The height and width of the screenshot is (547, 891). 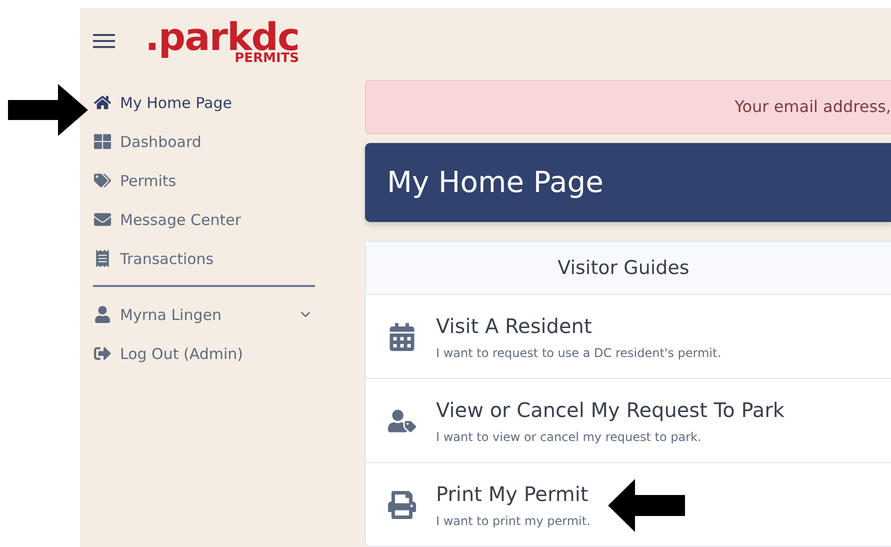 I want to click on card-title: Visitor Guides, so click(x=624, y=268).